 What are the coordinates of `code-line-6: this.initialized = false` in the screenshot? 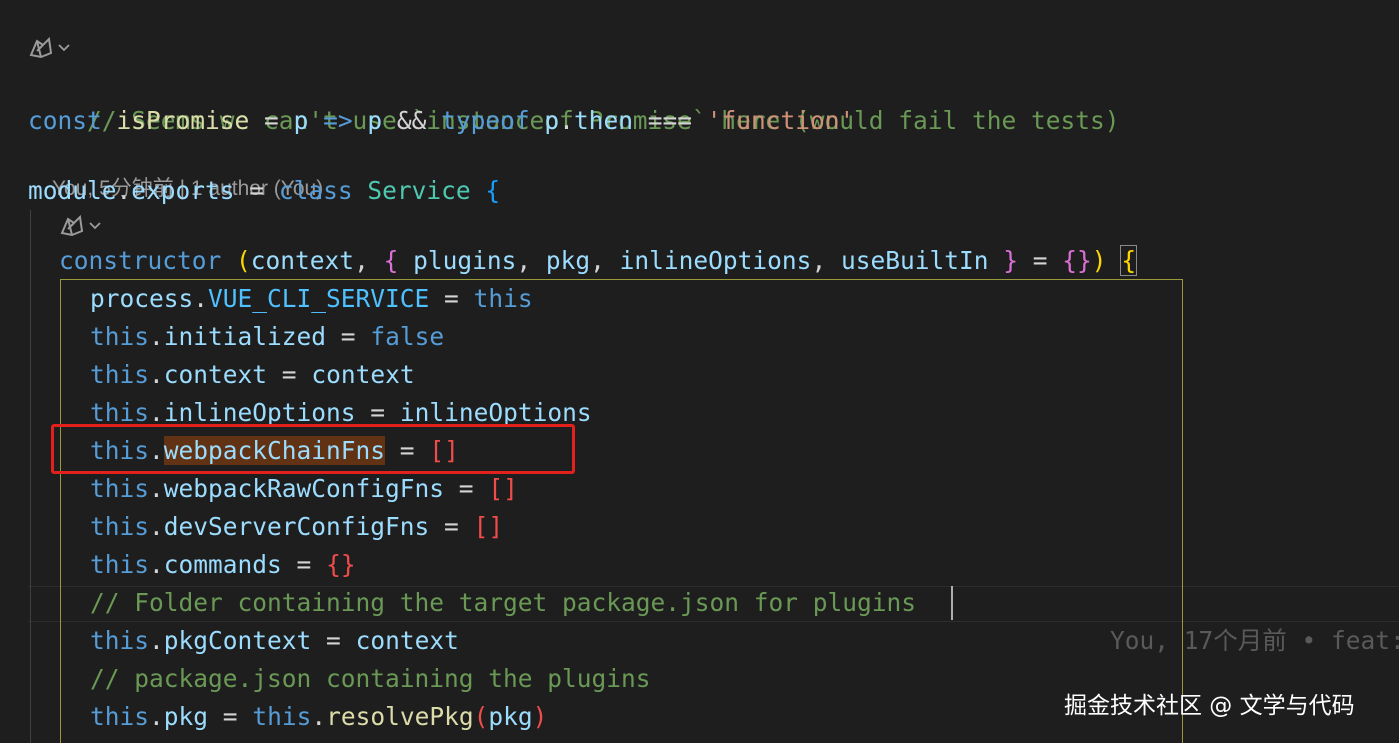 It's located at (267, 337).